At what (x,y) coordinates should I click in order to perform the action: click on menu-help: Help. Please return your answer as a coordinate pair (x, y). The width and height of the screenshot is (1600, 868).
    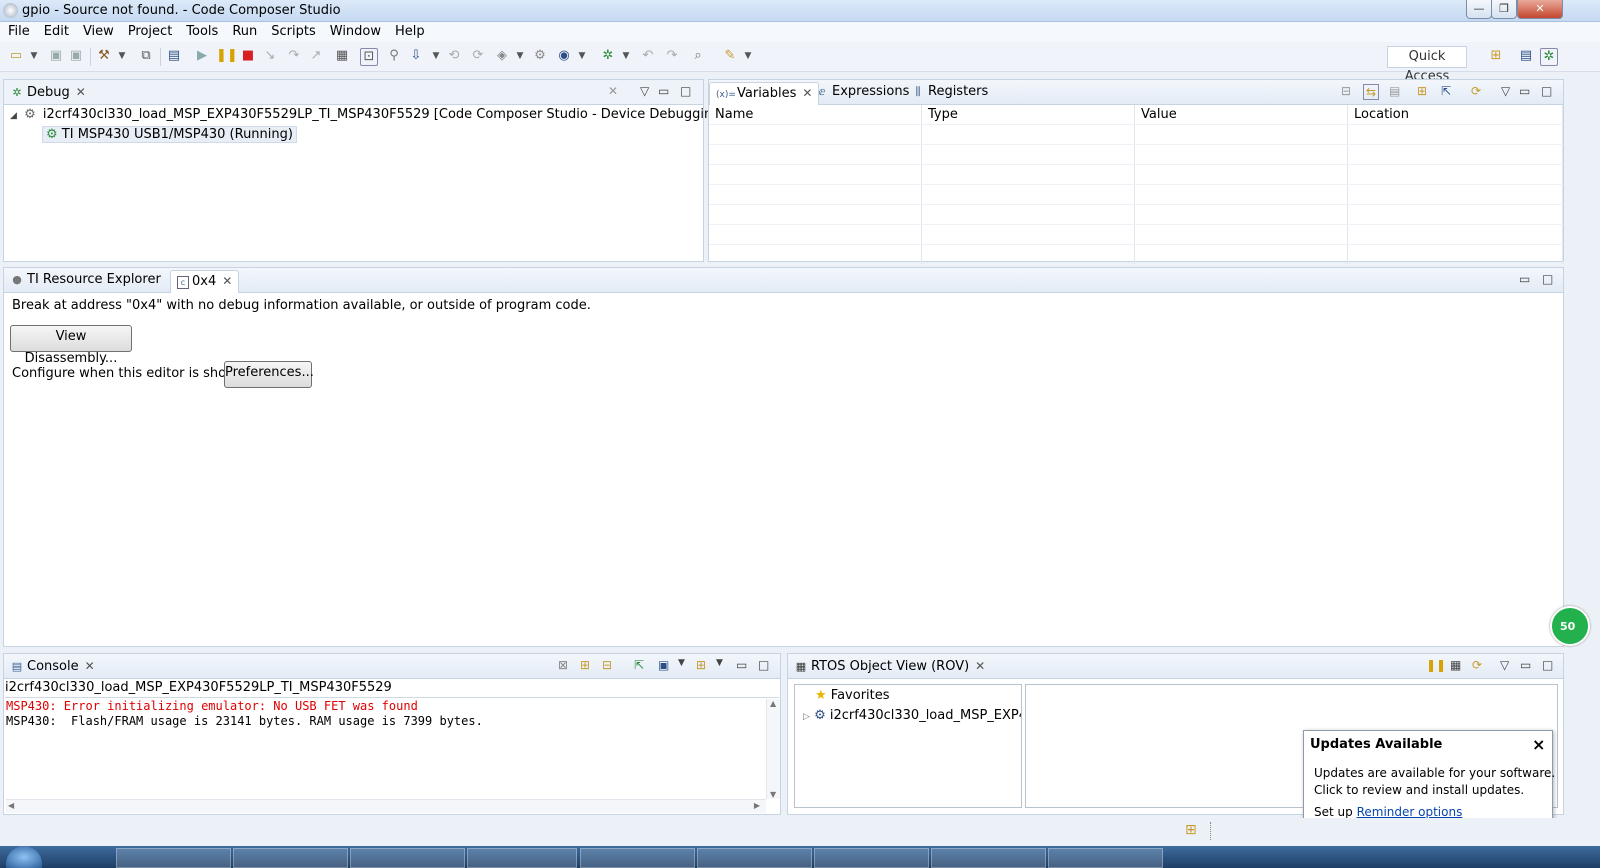
    Looking at the image, I should click on (410, 32).